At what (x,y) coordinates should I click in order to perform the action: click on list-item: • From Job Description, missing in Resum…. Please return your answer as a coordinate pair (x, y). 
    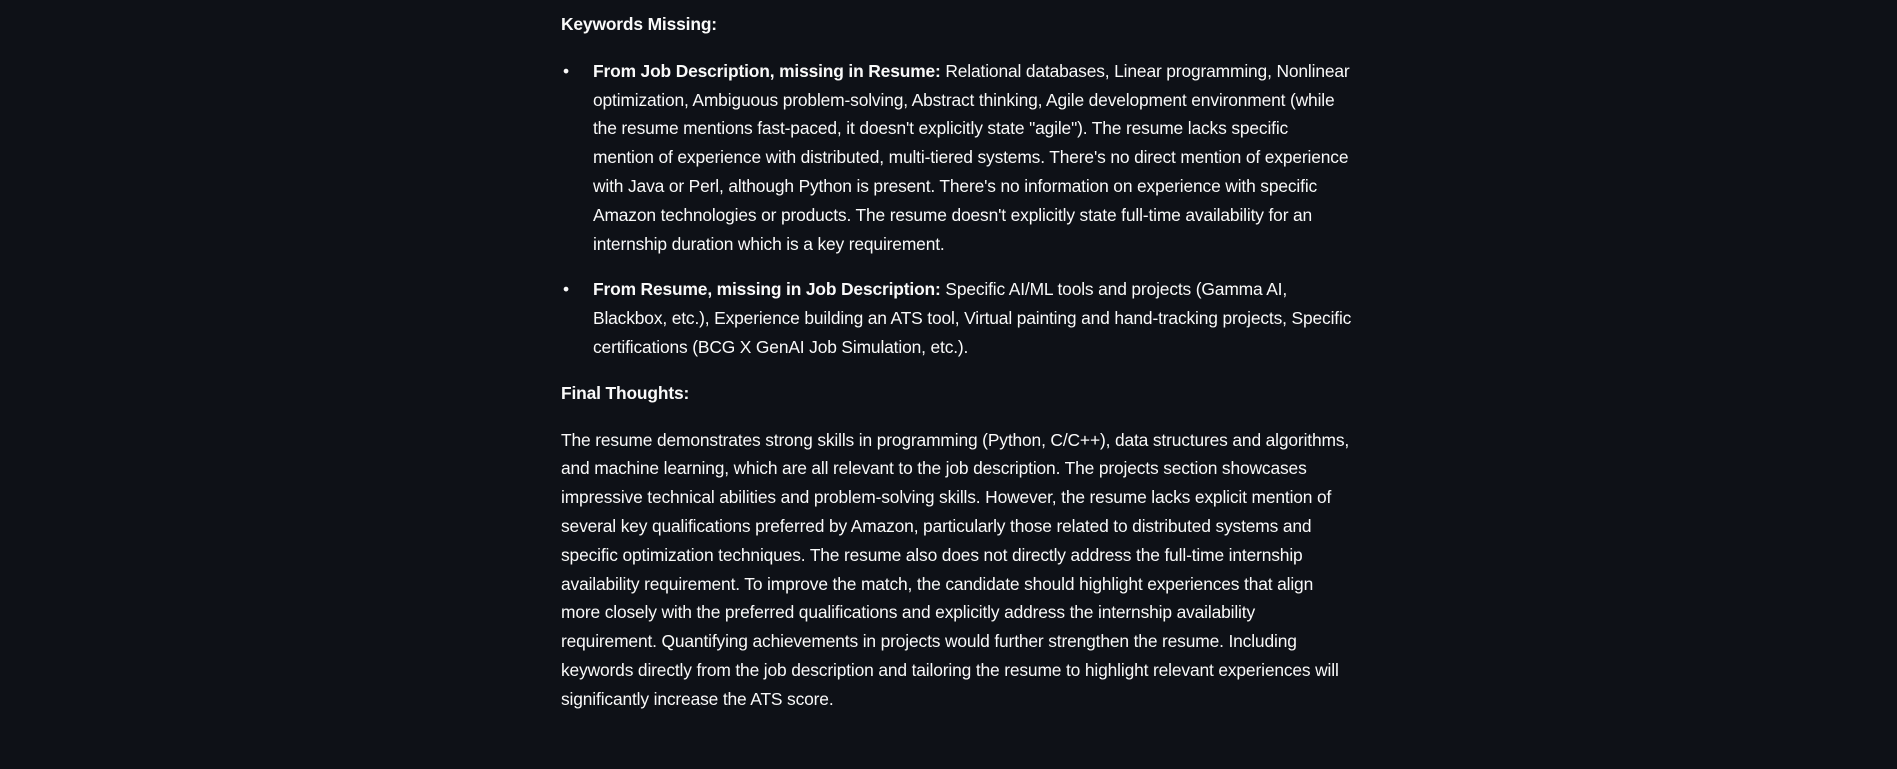
    Looking at the image, I should click on (957, 158).